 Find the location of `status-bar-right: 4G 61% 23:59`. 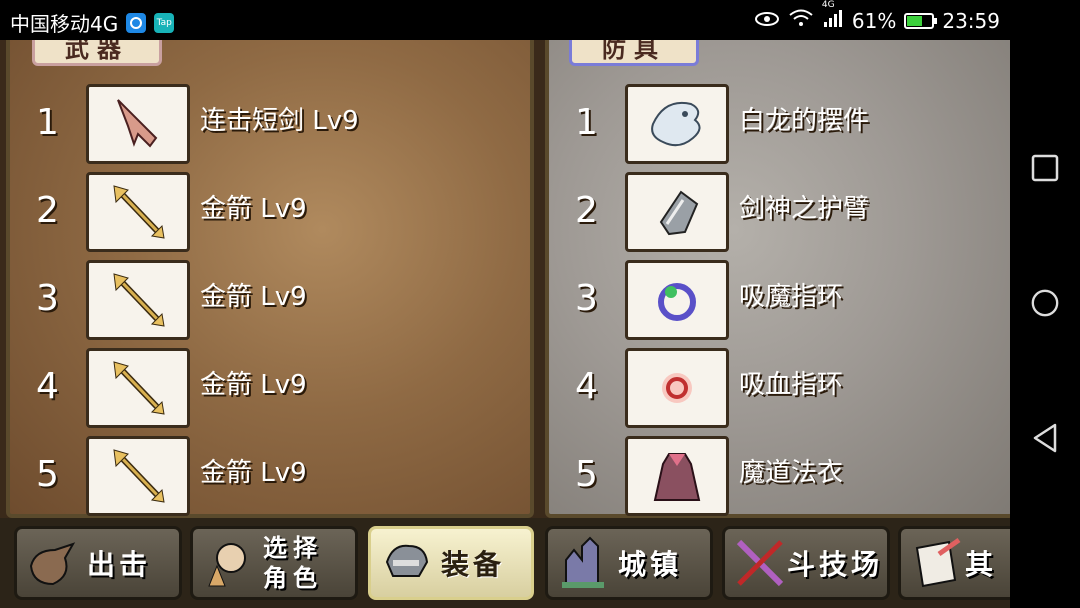

status-bar-right: 4G 61% 23:59 is located at coordinates (877, 16).